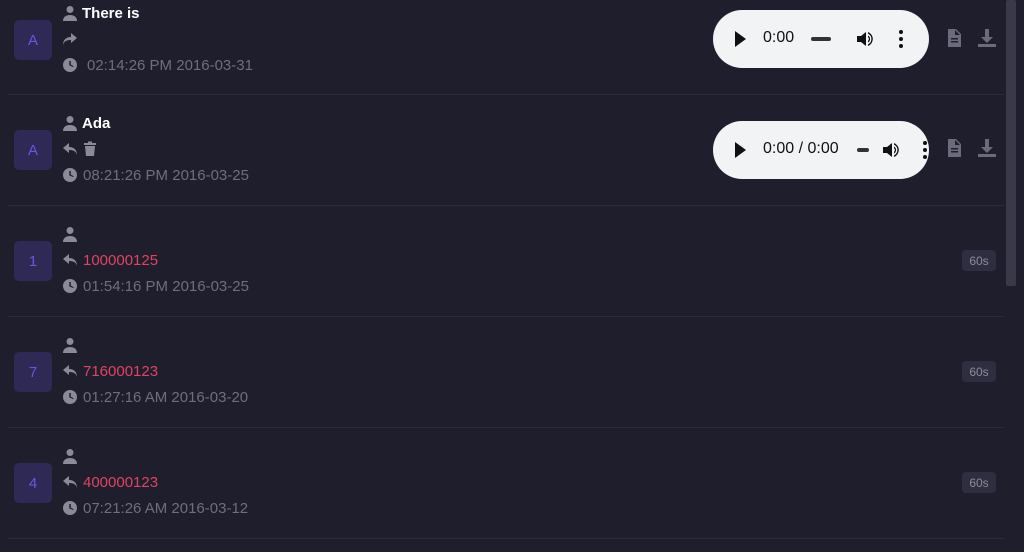  Describe the element at coordinates (70, 39) in the screenshot. I see `forward-icon` at that location.